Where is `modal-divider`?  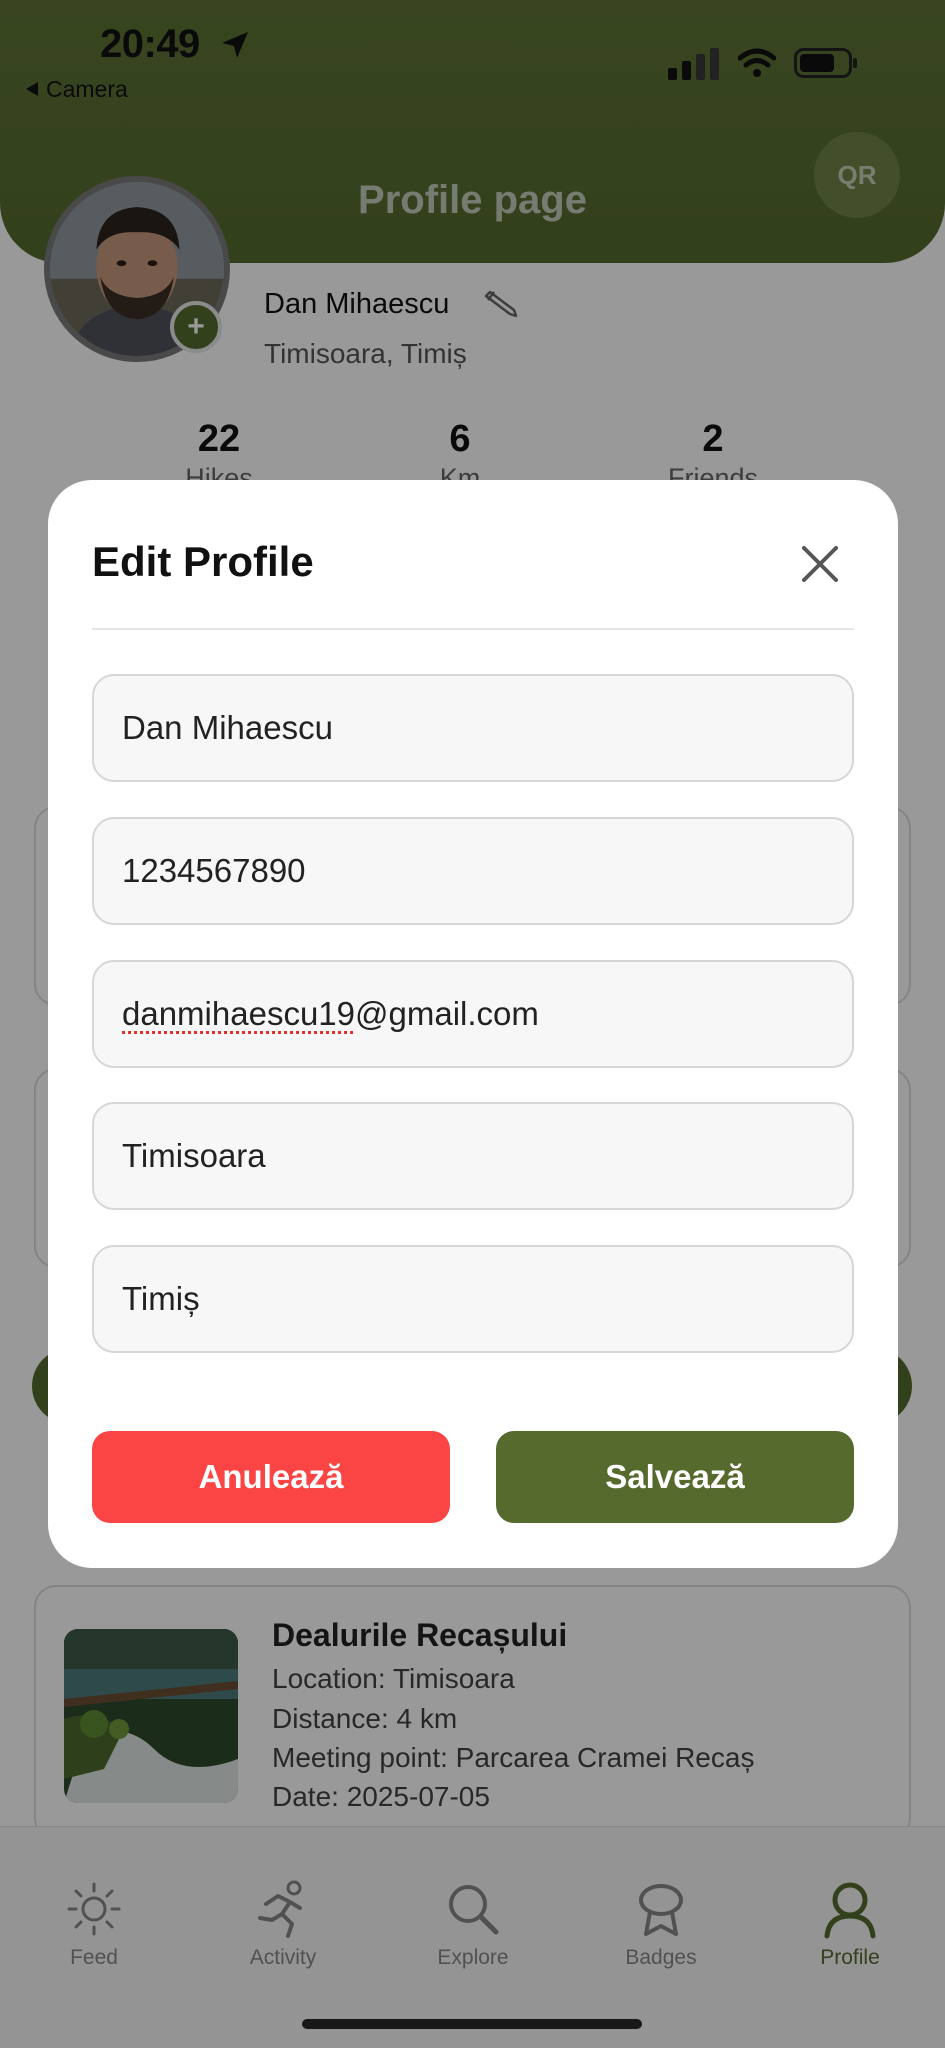
modal-divider is located at coordinates (473, 629).